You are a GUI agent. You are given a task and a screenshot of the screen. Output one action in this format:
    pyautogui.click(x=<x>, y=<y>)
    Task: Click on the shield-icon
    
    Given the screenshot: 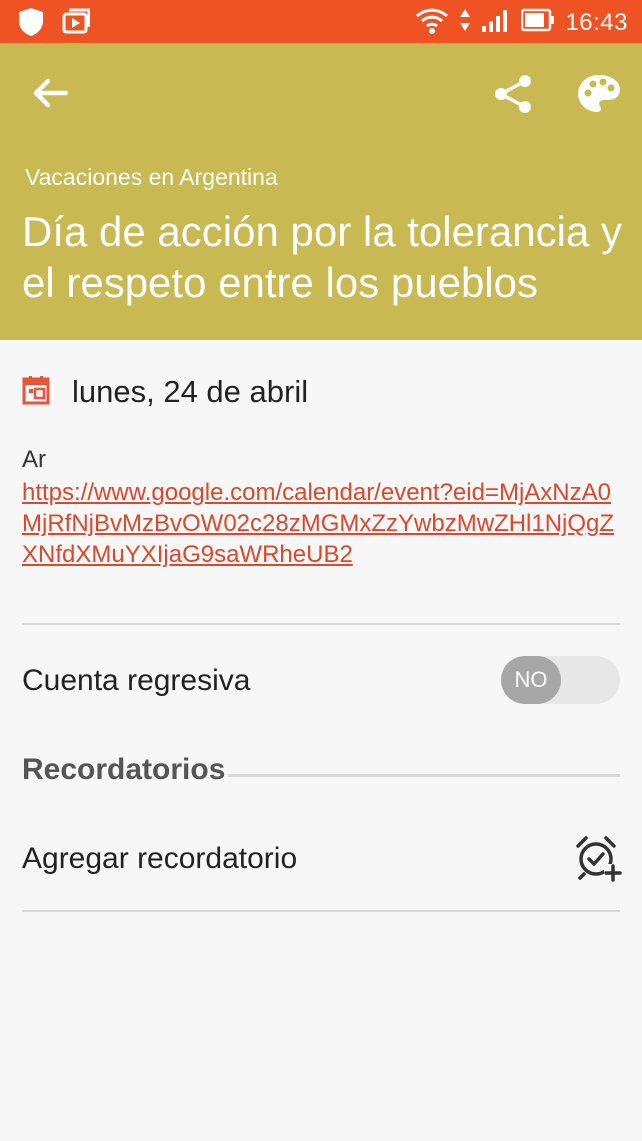 What is the action you would take?
    pyautogui.click(x=31, y=24)
    